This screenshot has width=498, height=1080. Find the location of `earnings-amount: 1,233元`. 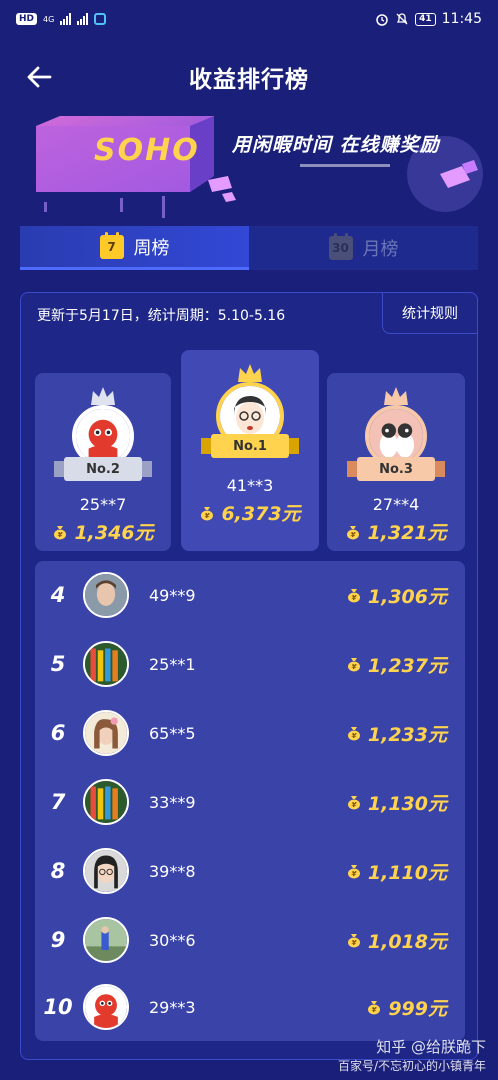

earnings-amount: 1,233元 is located at coordinates (407, 734).